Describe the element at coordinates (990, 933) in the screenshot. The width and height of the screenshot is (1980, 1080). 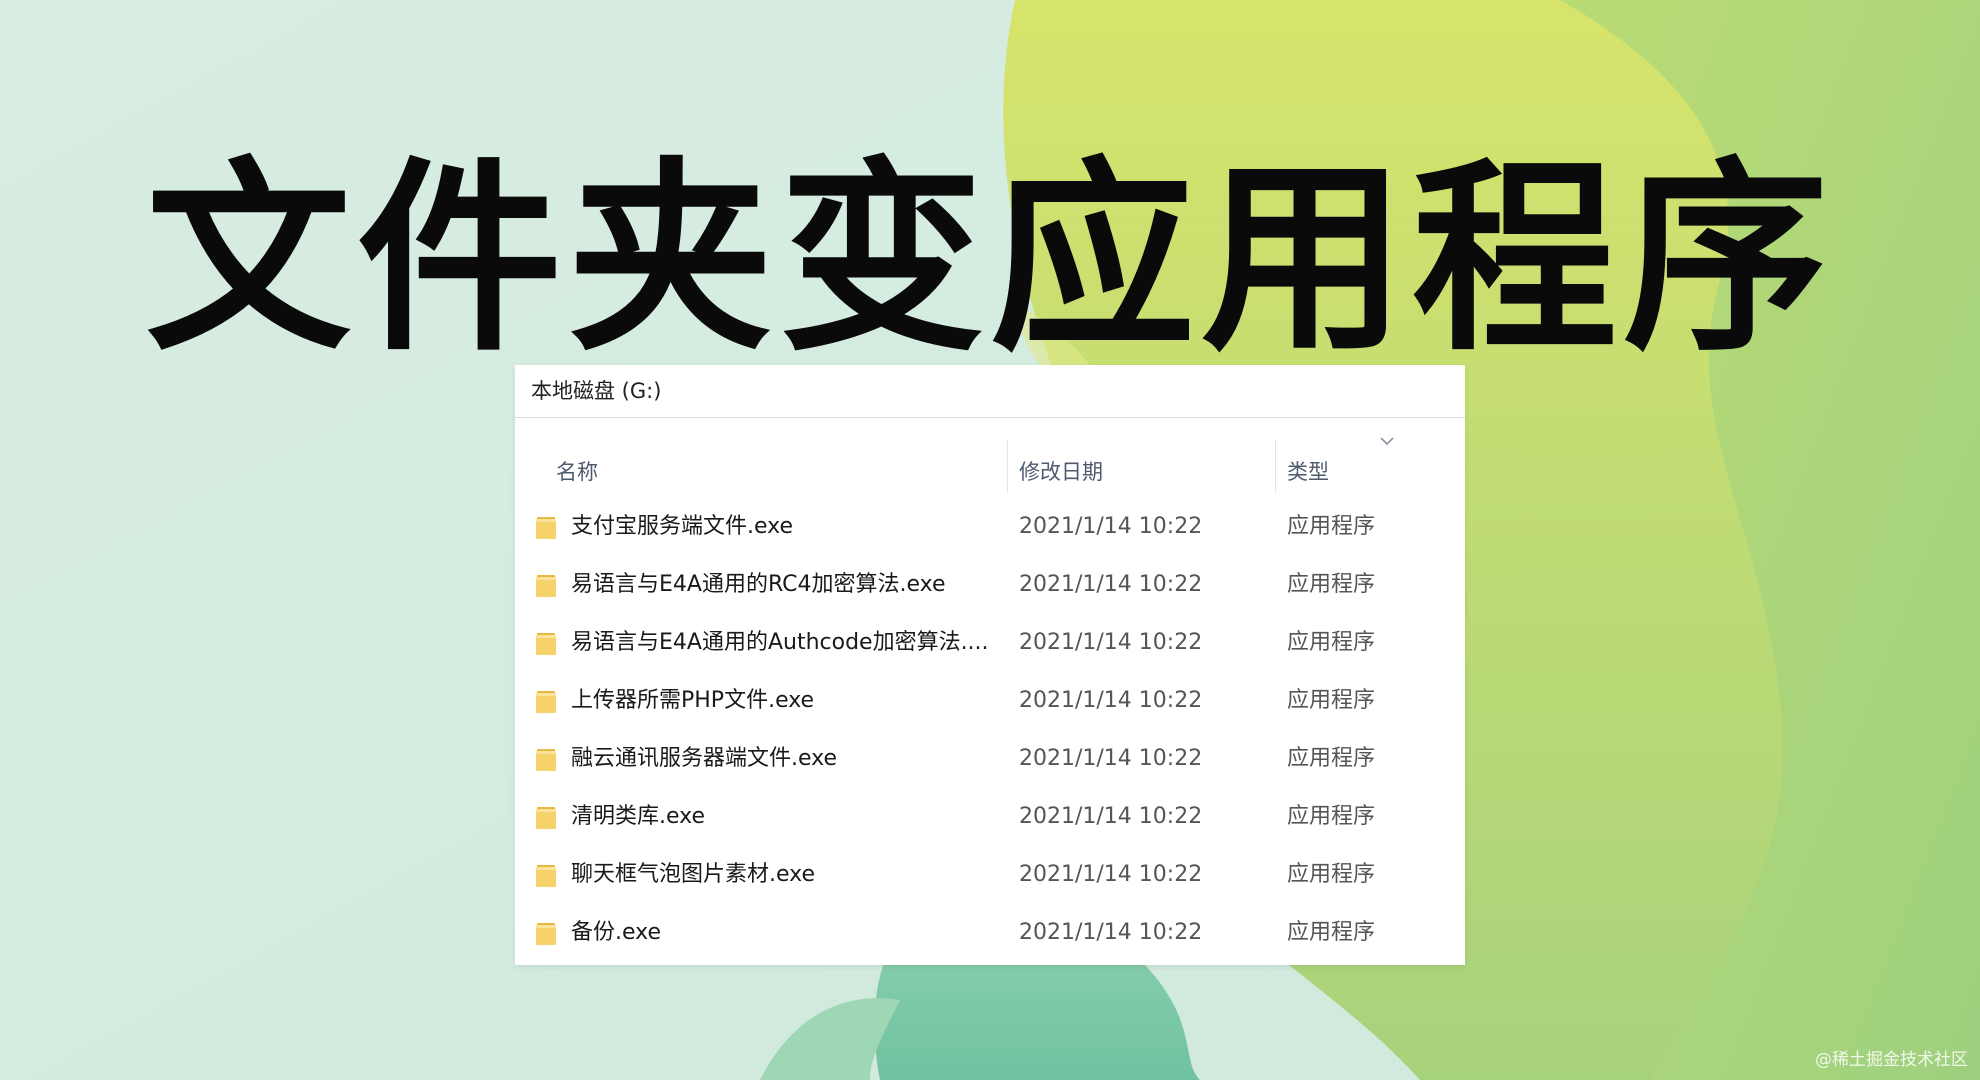
I see `file-row: 备份.exe 2021/1/14 10:22 应用程序` at that location.